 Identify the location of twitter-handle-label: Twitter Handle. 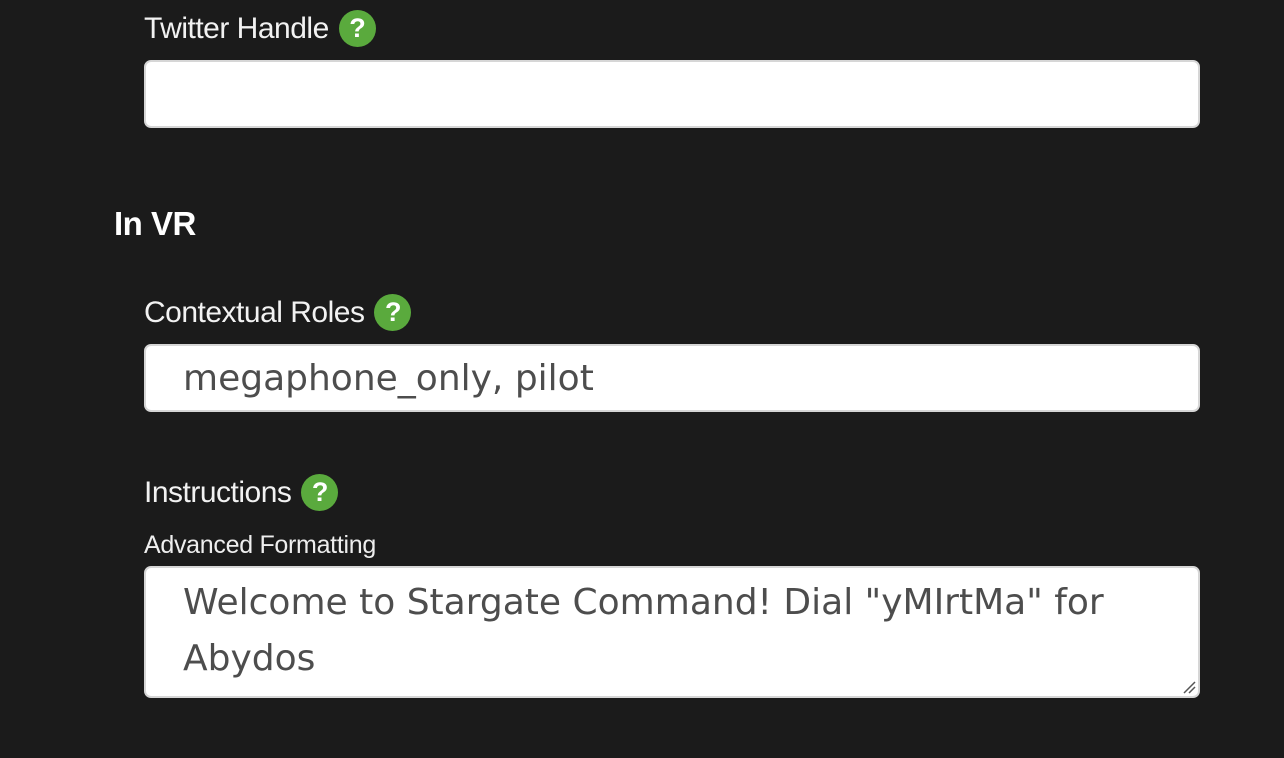
(236, 28).